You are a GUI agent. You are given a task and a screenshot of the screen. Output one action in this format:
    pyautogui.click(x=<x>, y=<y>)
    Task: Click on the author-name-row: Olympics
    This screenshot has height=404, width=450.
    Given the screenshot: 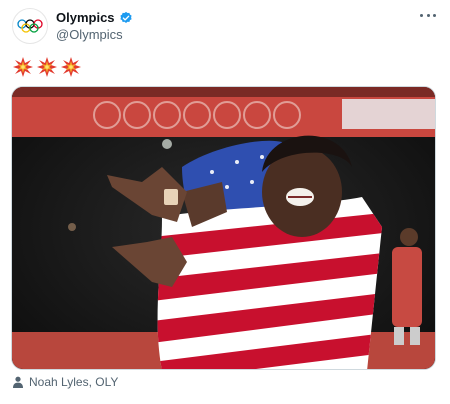 What is the action you would take?
    pyautogui.click(x=94, y=17)
    